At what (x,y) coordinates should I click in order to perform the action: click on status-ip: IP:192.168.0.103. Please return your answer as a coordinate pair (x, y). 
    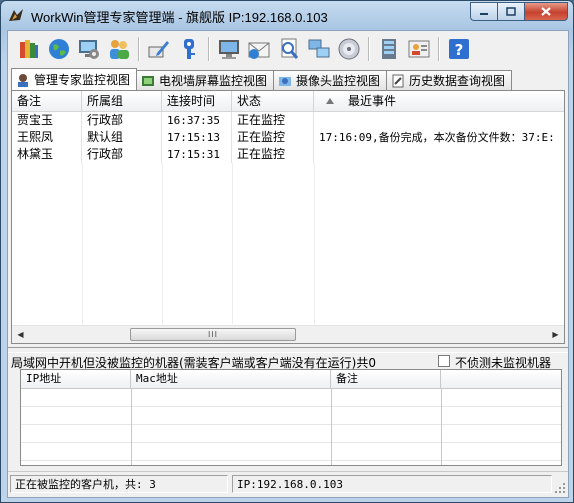
    Looking at the image, I should click on (392, 484).